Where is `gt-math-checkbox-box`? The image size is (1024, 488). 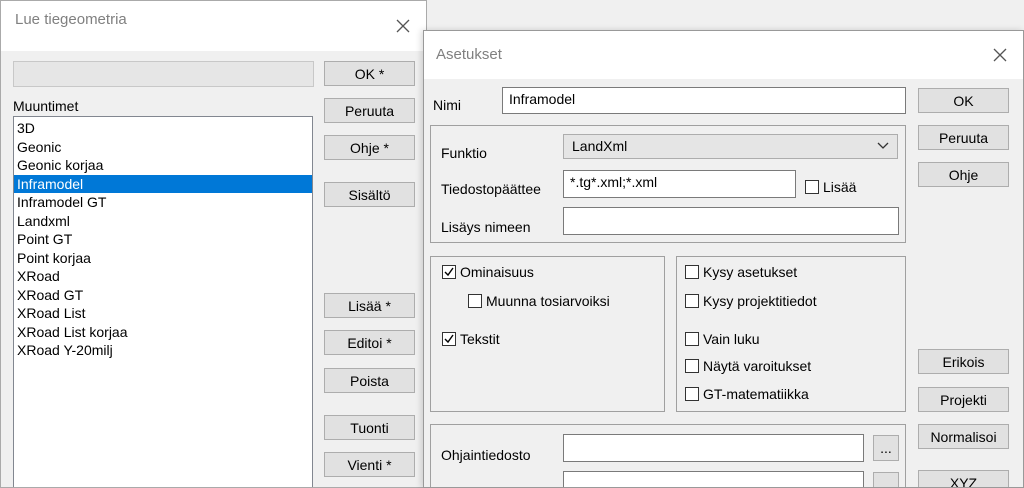 gt-math-checkbox-box is located at coordinates (692, 394).